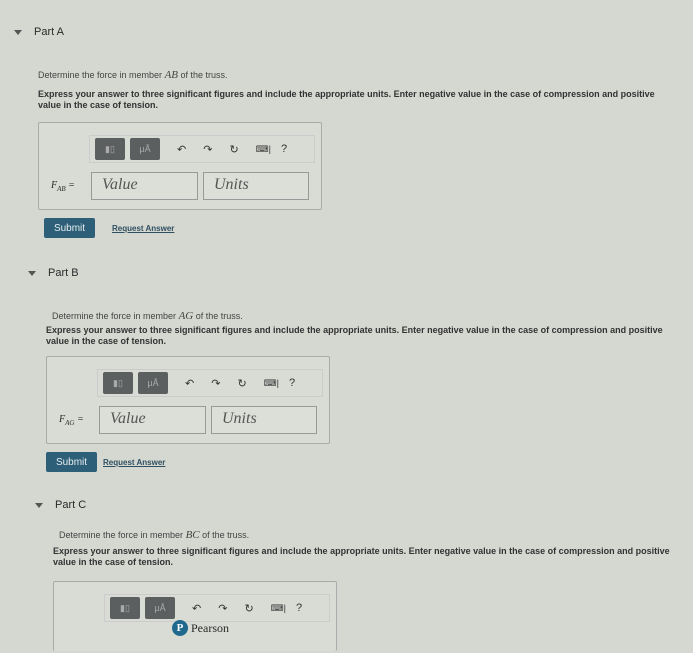 The width and height of the screenshot is (693, 653). I want to click on variable-label: FAG =, so click(71, 420).